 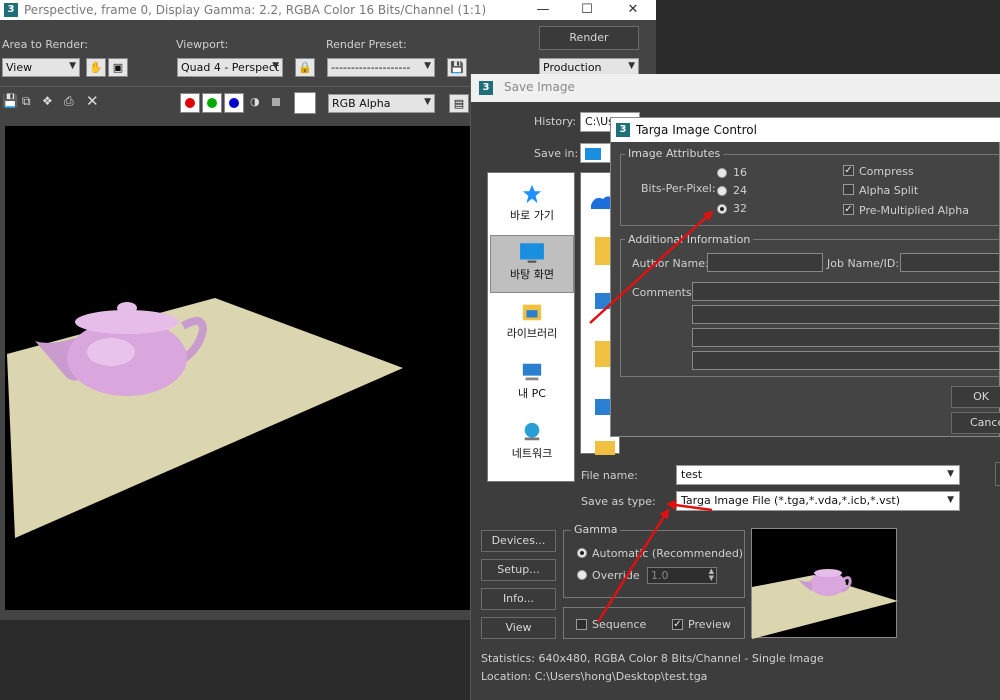 What do you see at coordinates (633, 565) in the screenshot?
I see `arrow-to-file-type` at bounding box center [633, 565].